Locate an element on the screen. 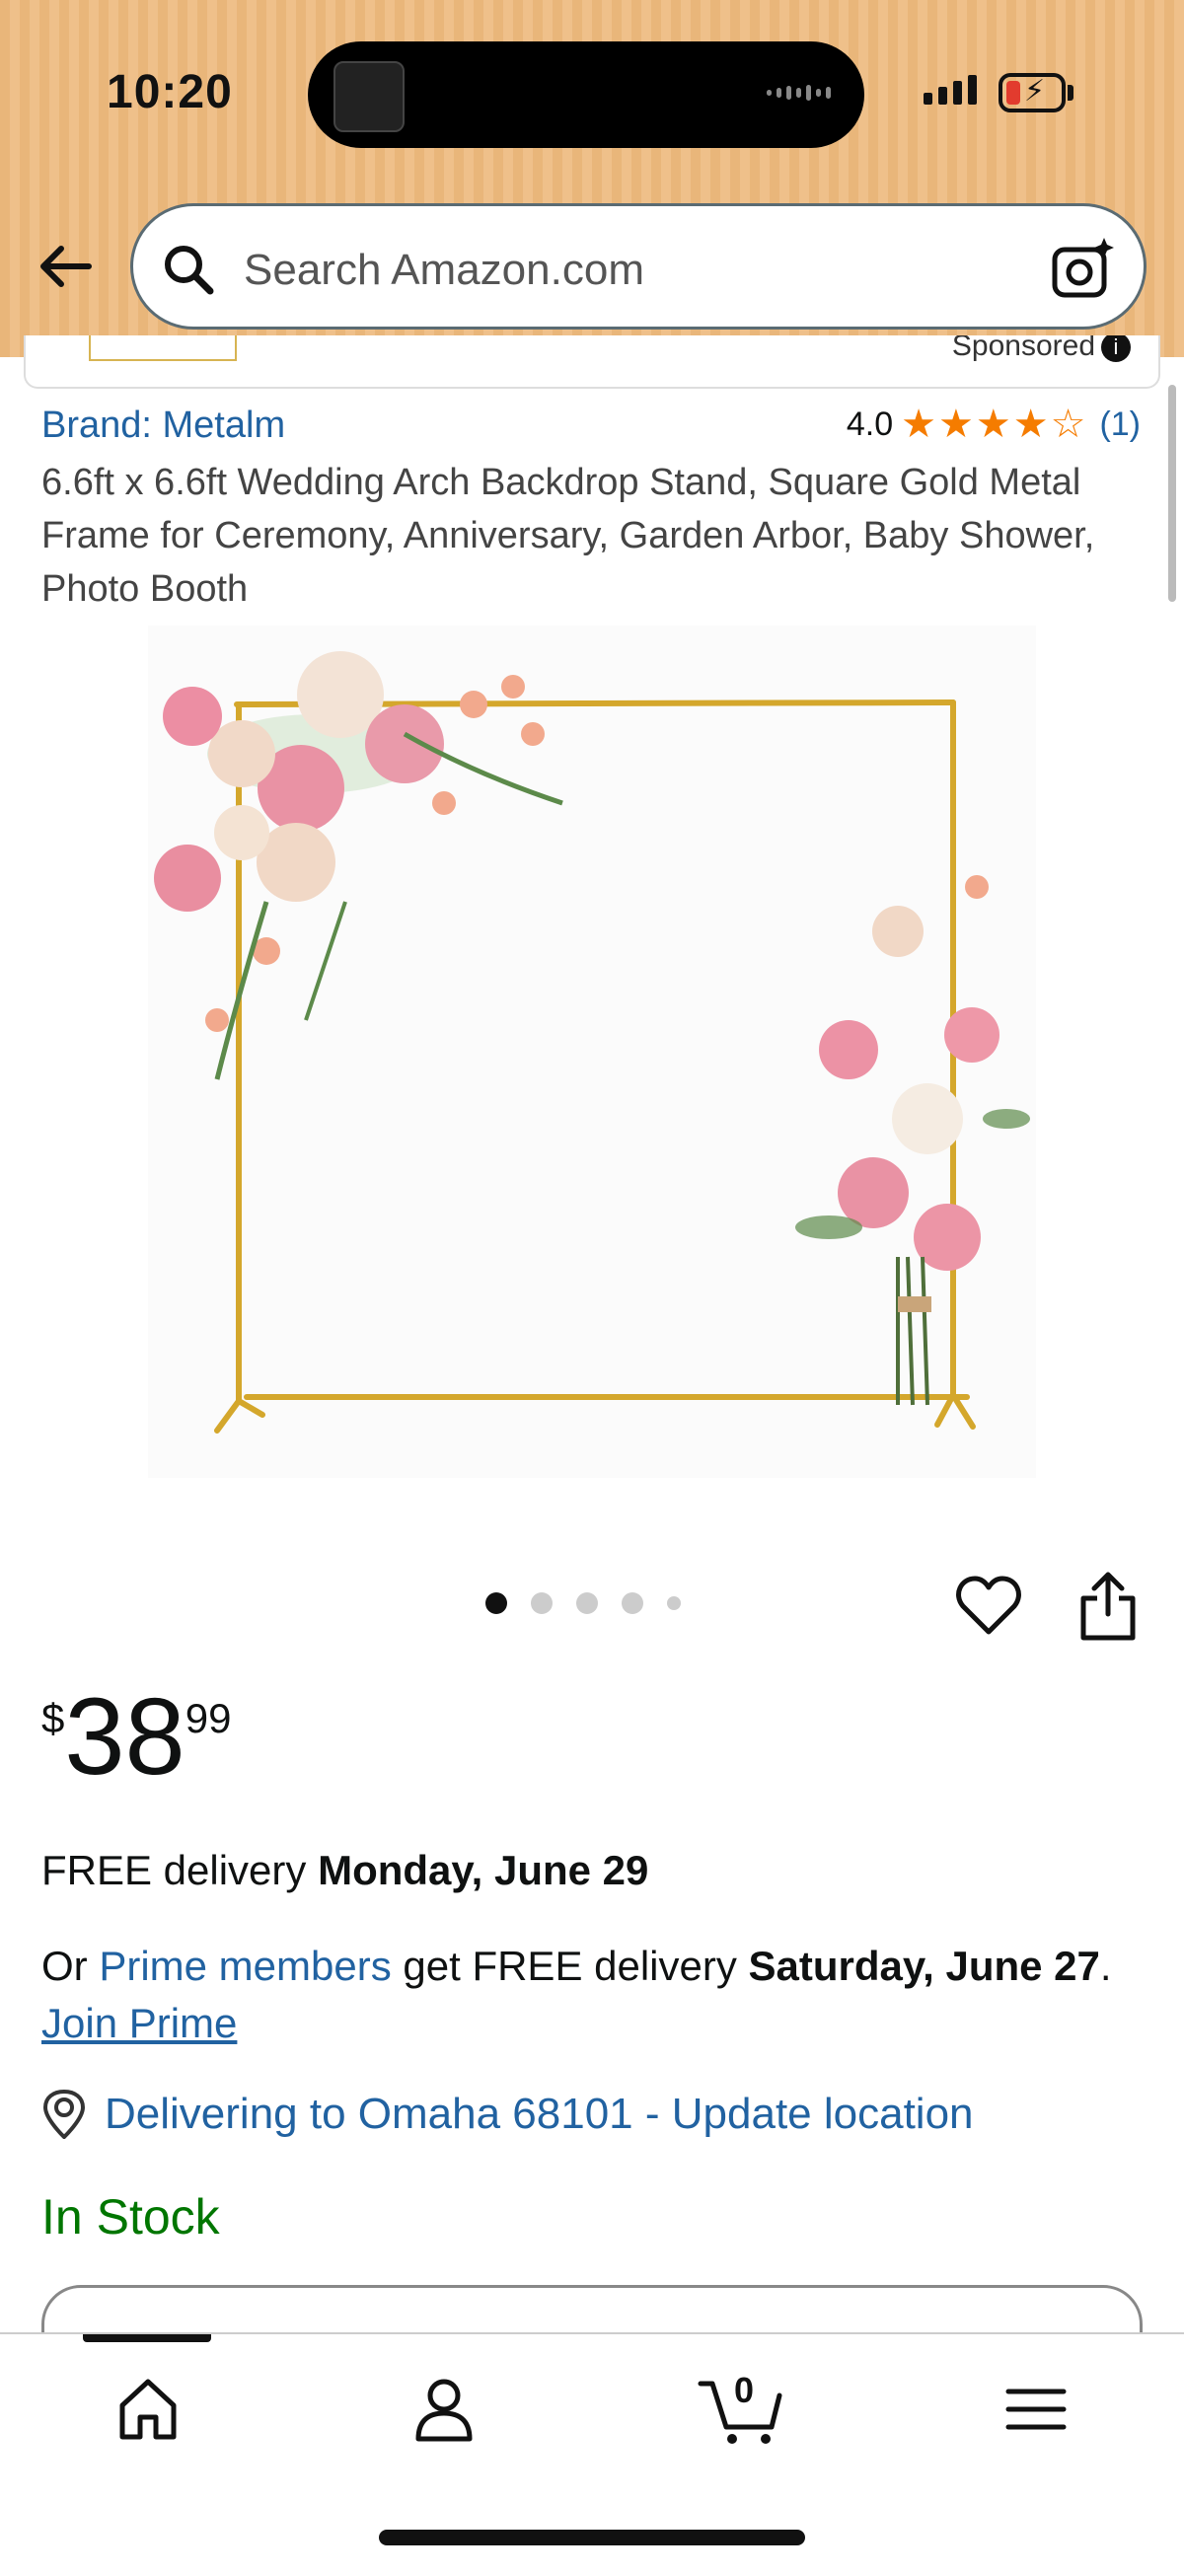  menu-icon is located at coordinates (1036, 2409).